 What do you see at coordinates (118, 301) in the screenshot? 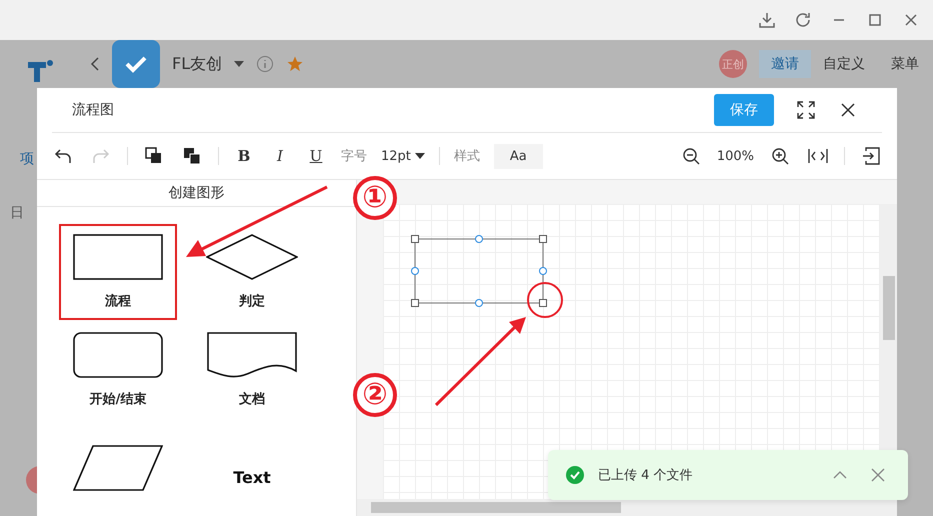
I see `shape-label: 流程` at bounding box center [118, 301].